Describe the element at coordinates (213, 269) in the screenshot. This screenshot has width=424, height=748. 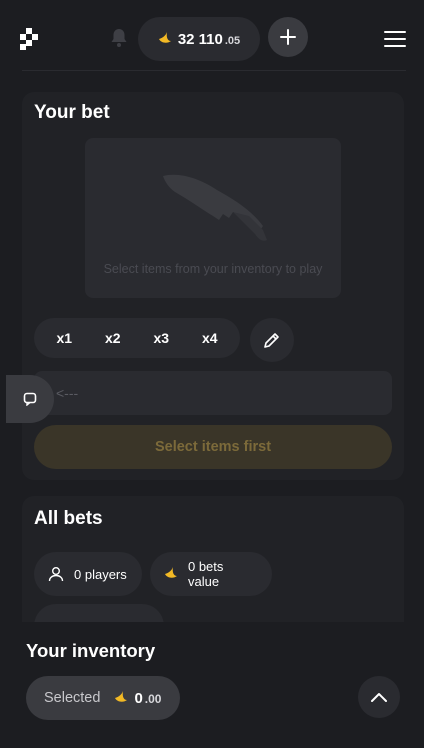
I see `empty-bet-text: Select items from your inventory to play` at that location.